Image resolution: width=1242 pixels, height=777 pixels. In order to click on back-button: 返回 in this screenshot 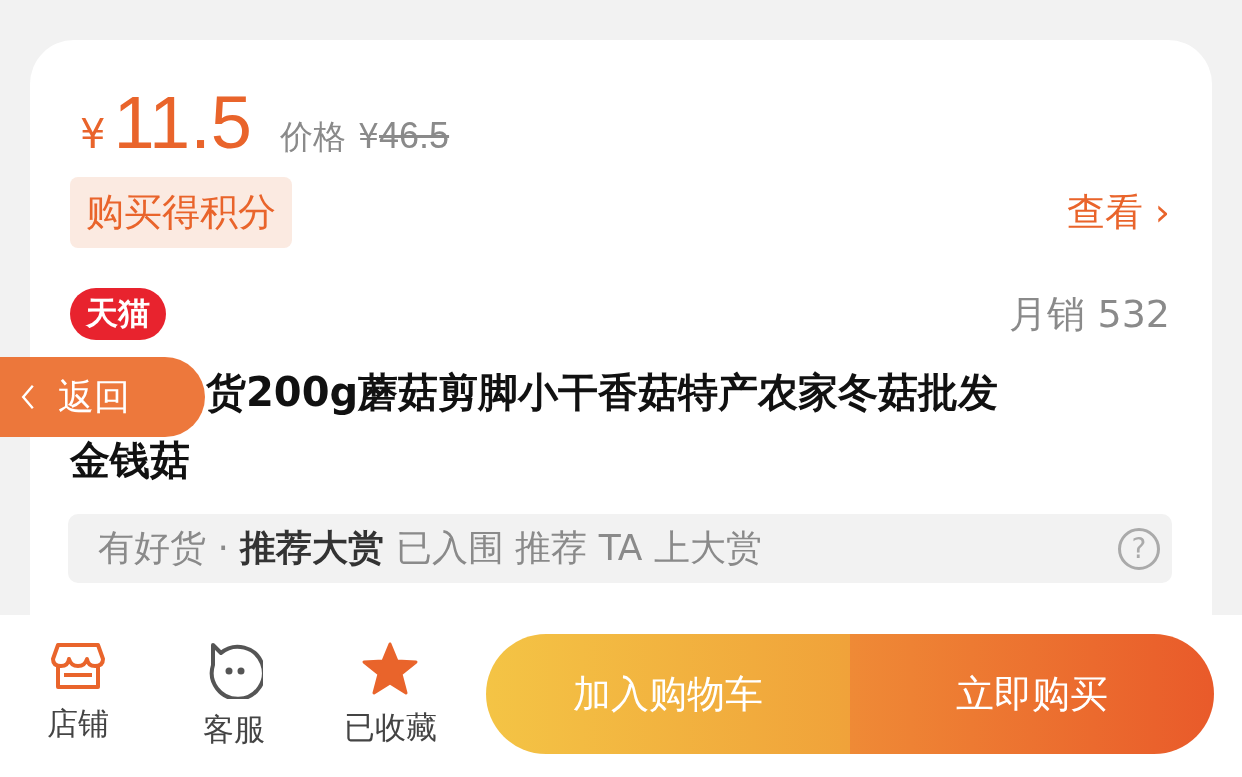, I will do `click(102, 397)`.